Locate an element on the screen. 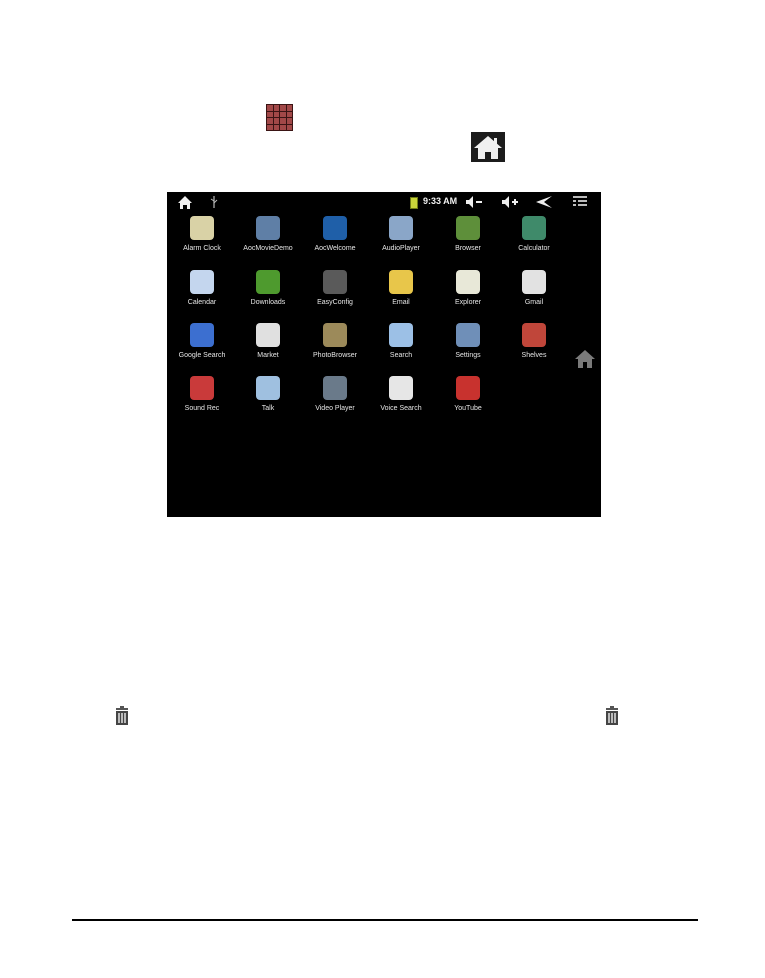 This screenshot has height=978, width=765. app-photobrowser: PhotoBrowser is located at coordinates (335, 341).